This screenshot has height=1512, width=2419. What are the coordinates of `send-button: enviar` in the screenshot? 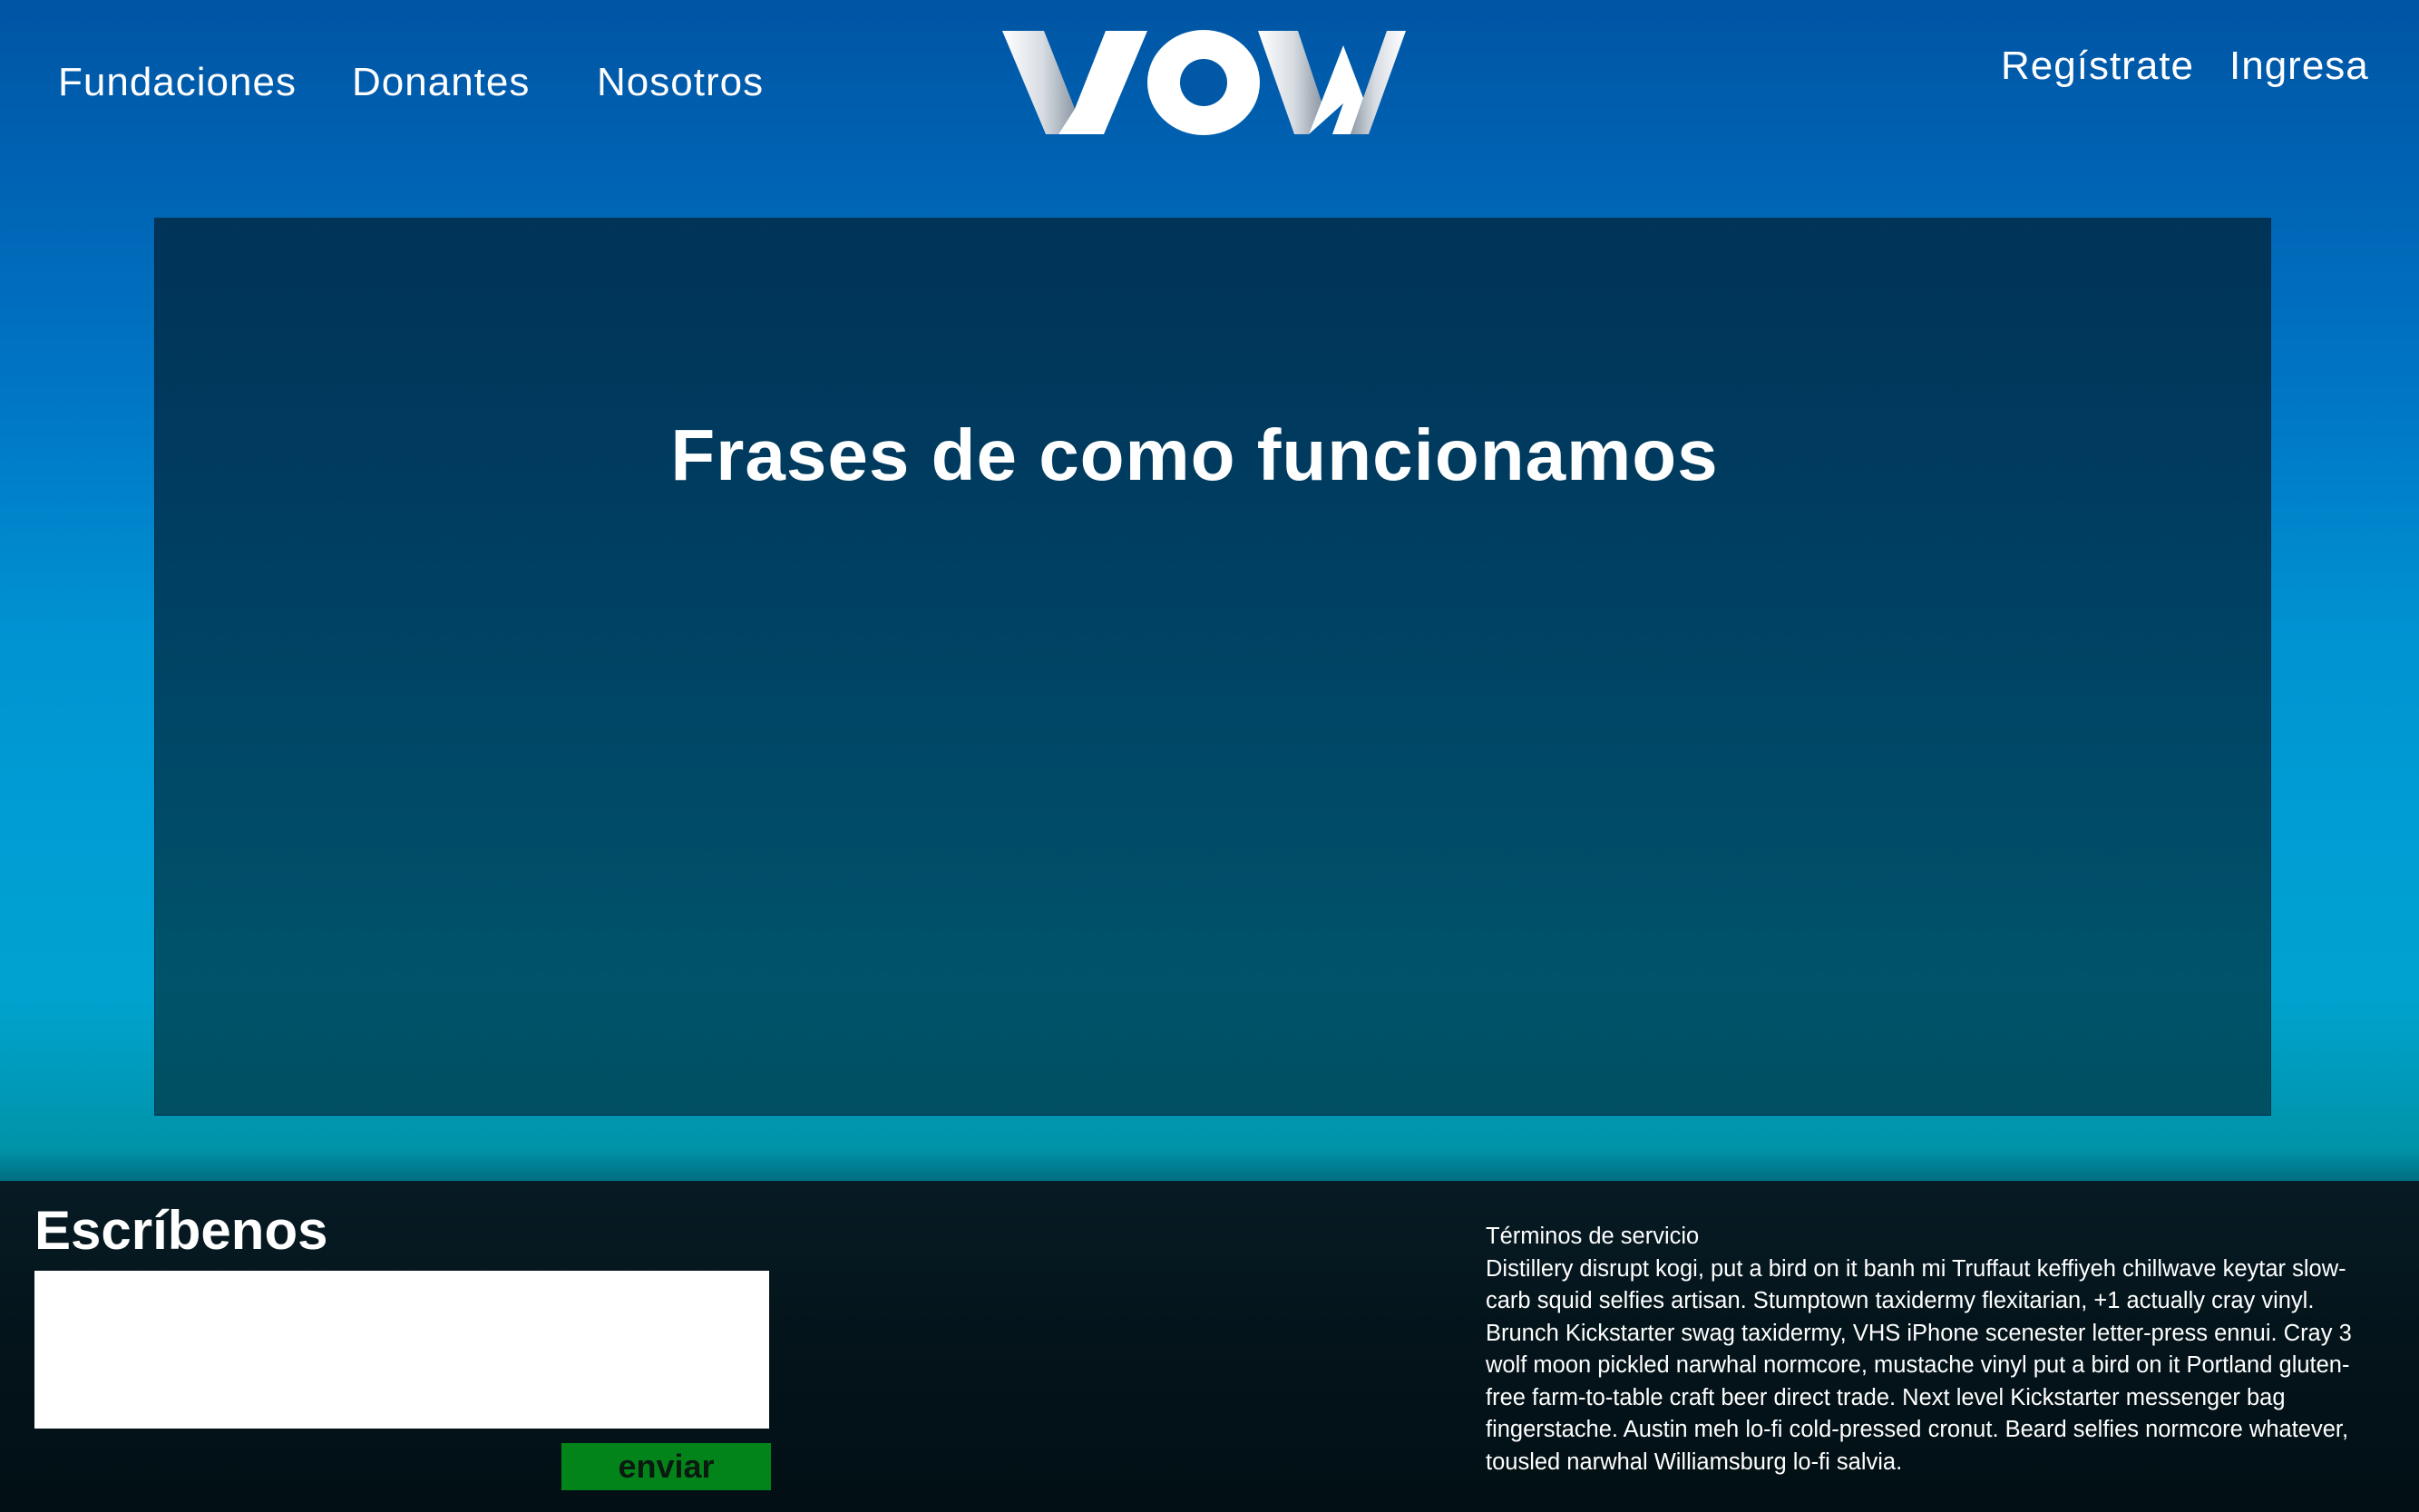 It's located at (666, 1466).